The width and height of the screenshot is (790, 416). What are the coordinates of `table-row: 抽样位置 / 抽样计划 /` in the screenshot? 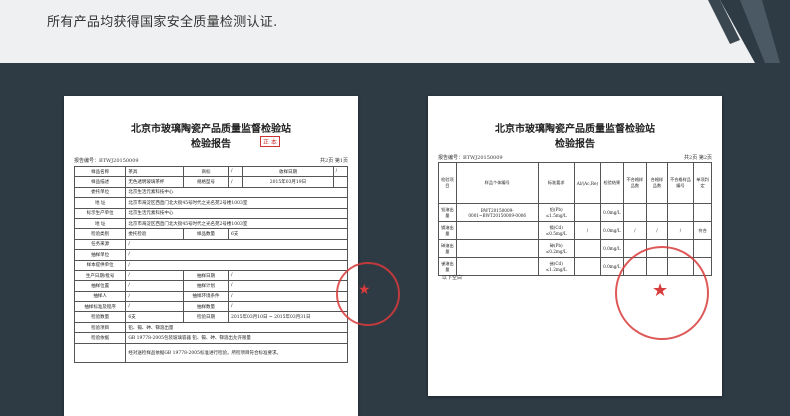 It's located at (210, 286).